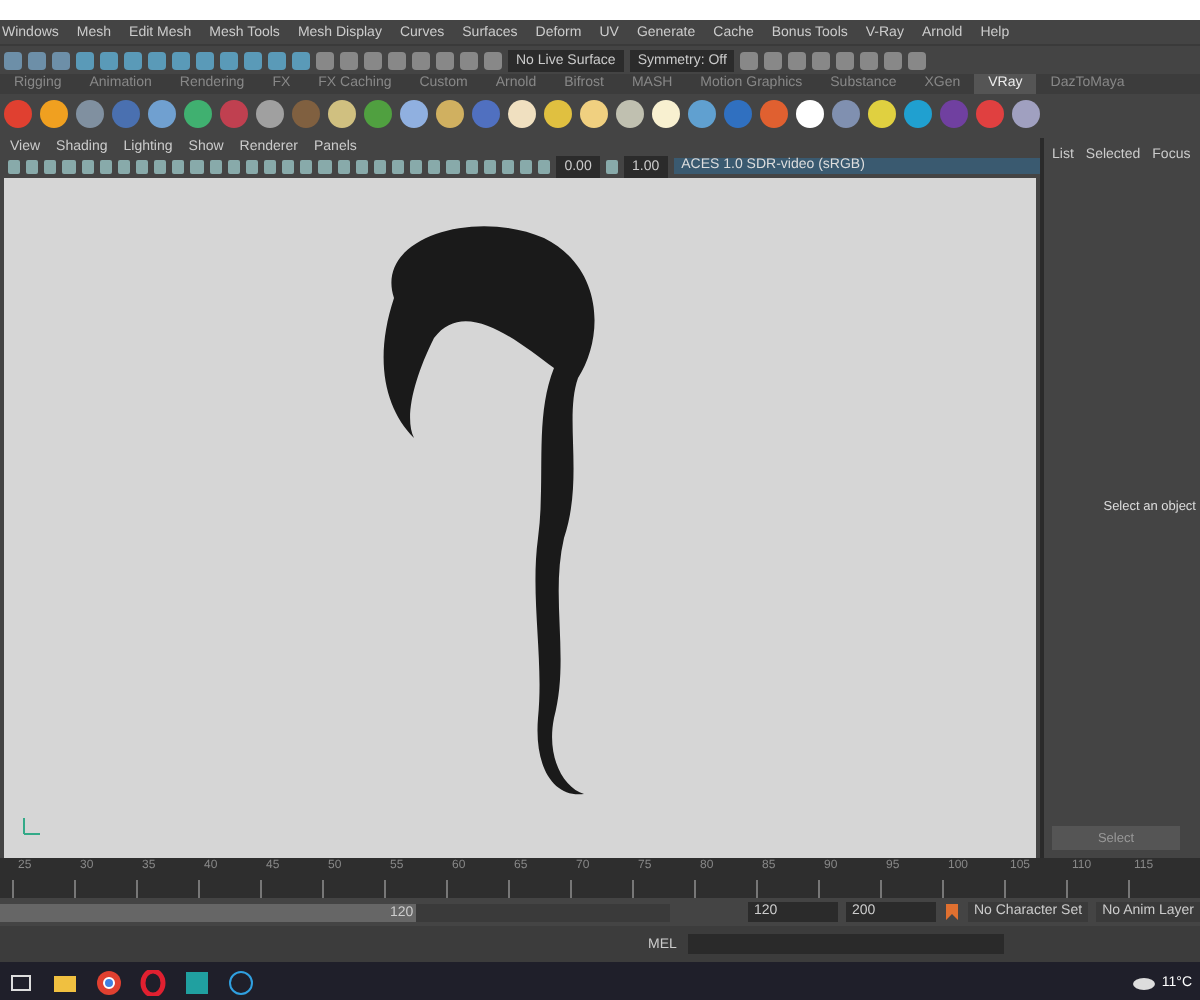 Image resolution: width=1200 pixels, height=1000 pixels. I want to click on cloud-icon, so click(1143, 982).